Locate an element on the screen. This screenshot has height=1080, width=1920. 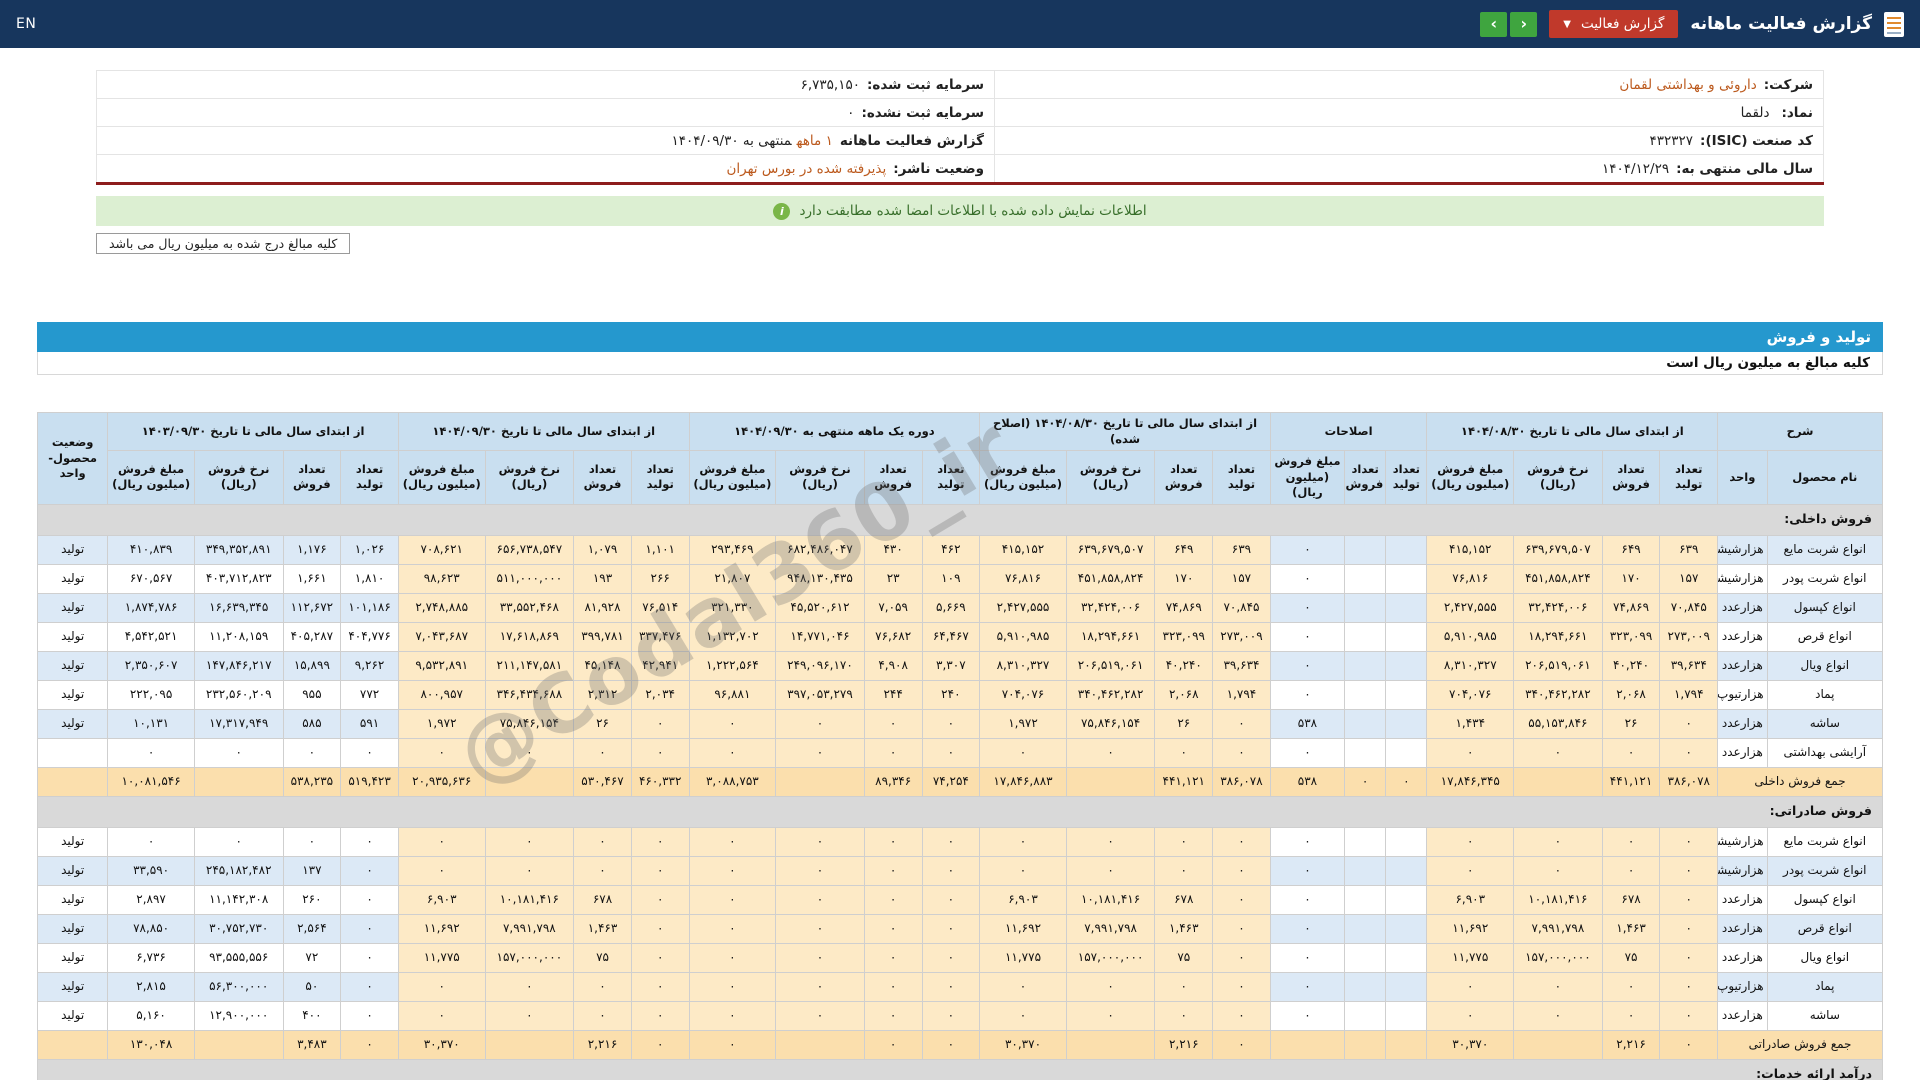
prior-year-amount-cell: ۷۸,۸۵۰ is located at coordinates (151, 928).